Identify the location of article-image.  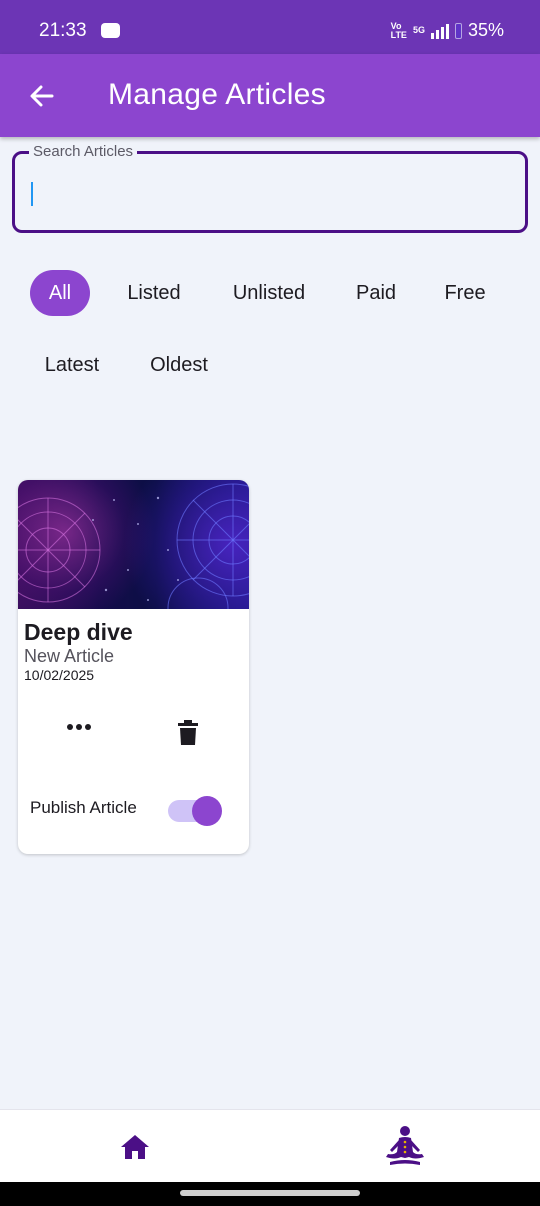
(133, 544).